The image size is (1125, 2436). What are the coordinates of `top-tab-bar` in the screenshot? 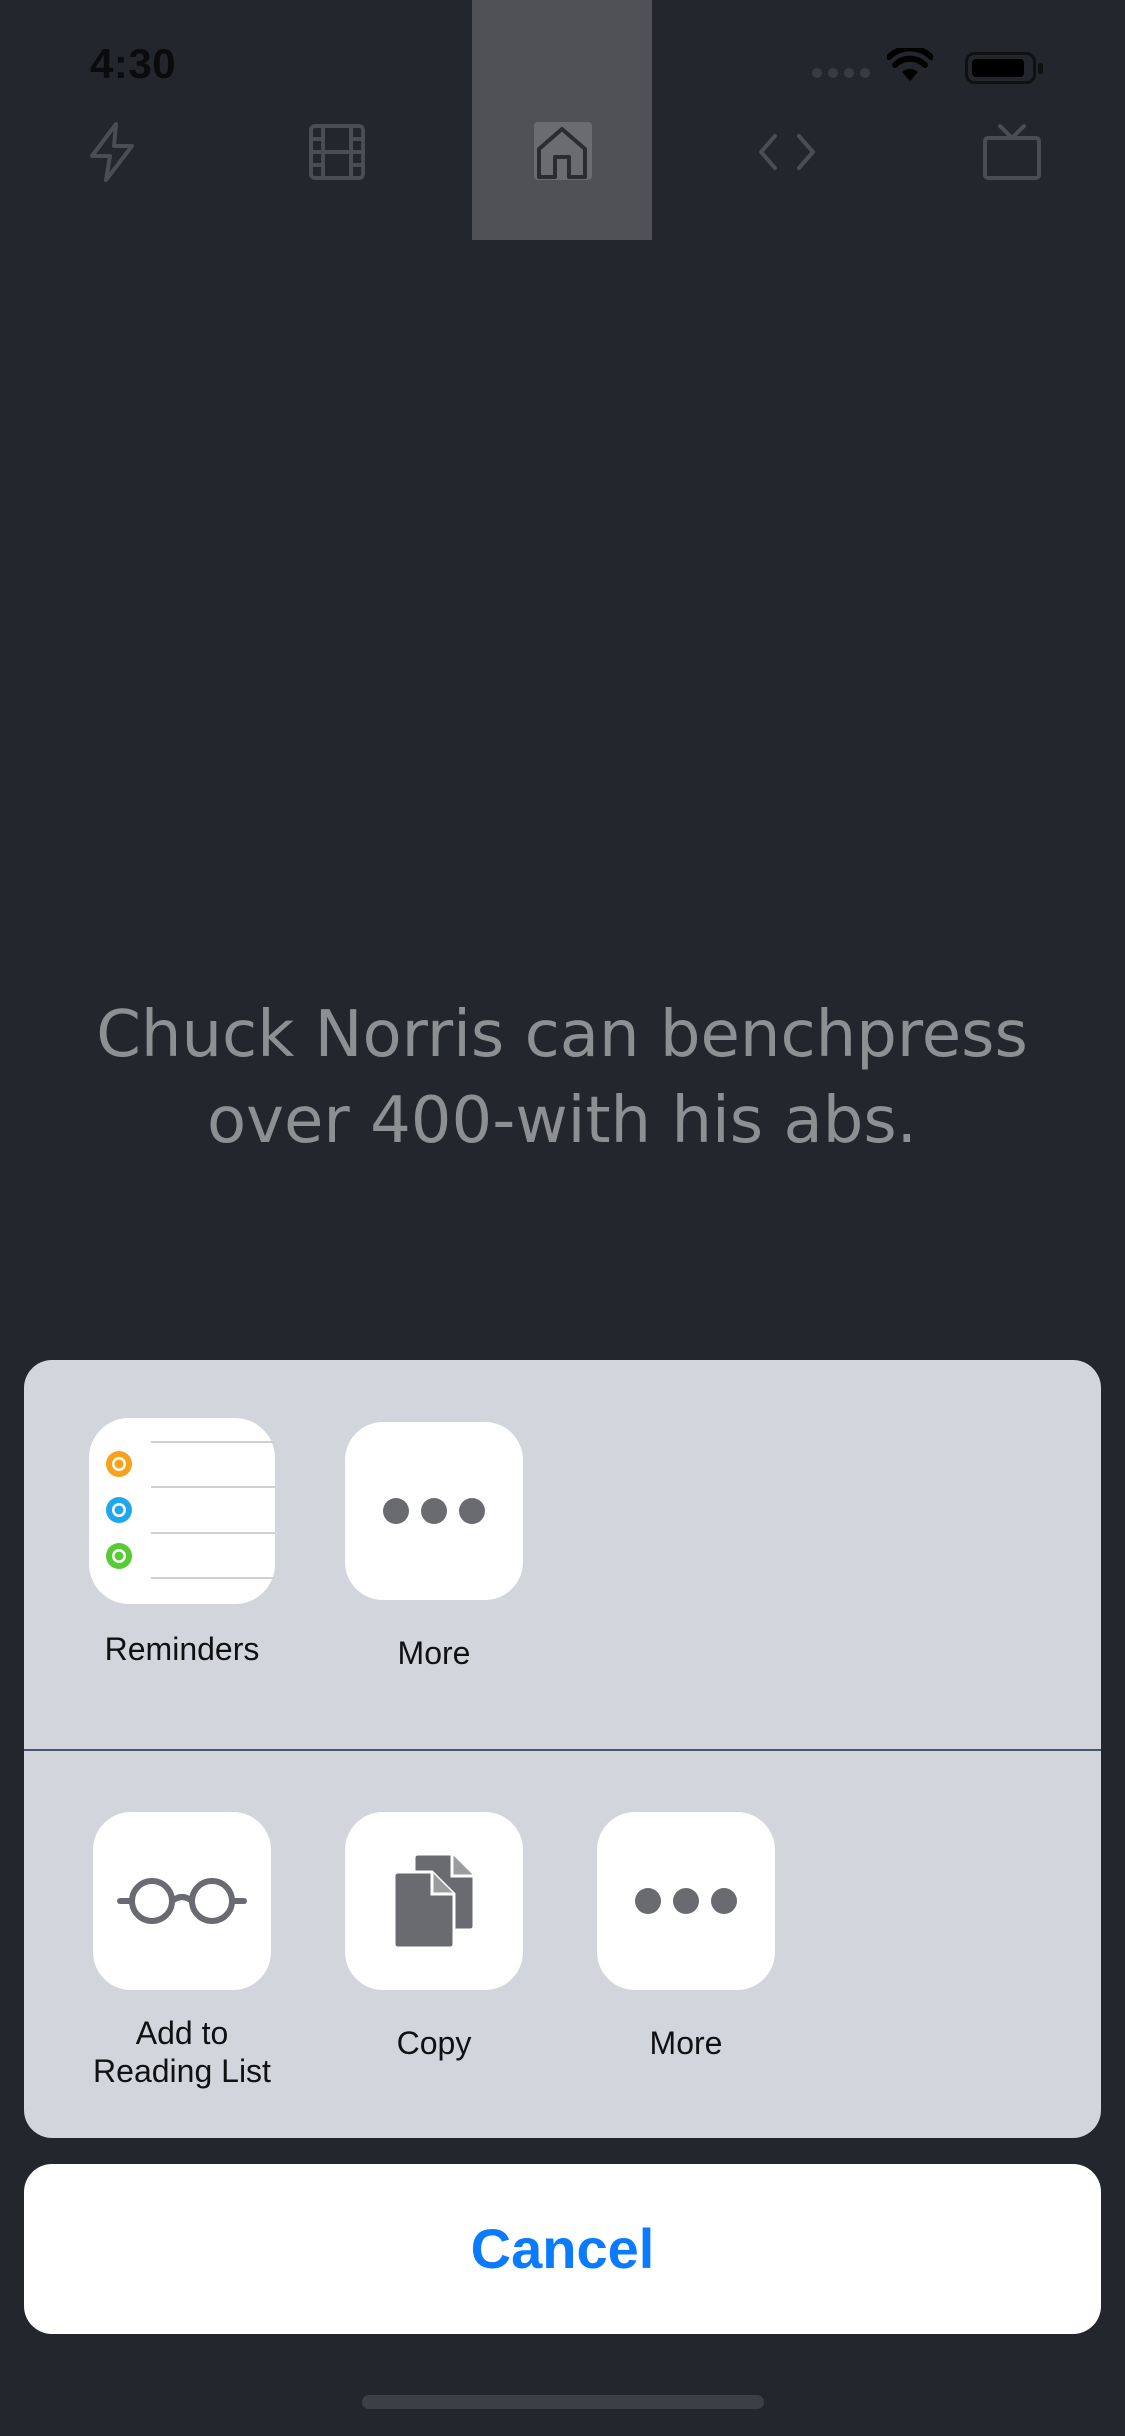 It's located at (562, 120).